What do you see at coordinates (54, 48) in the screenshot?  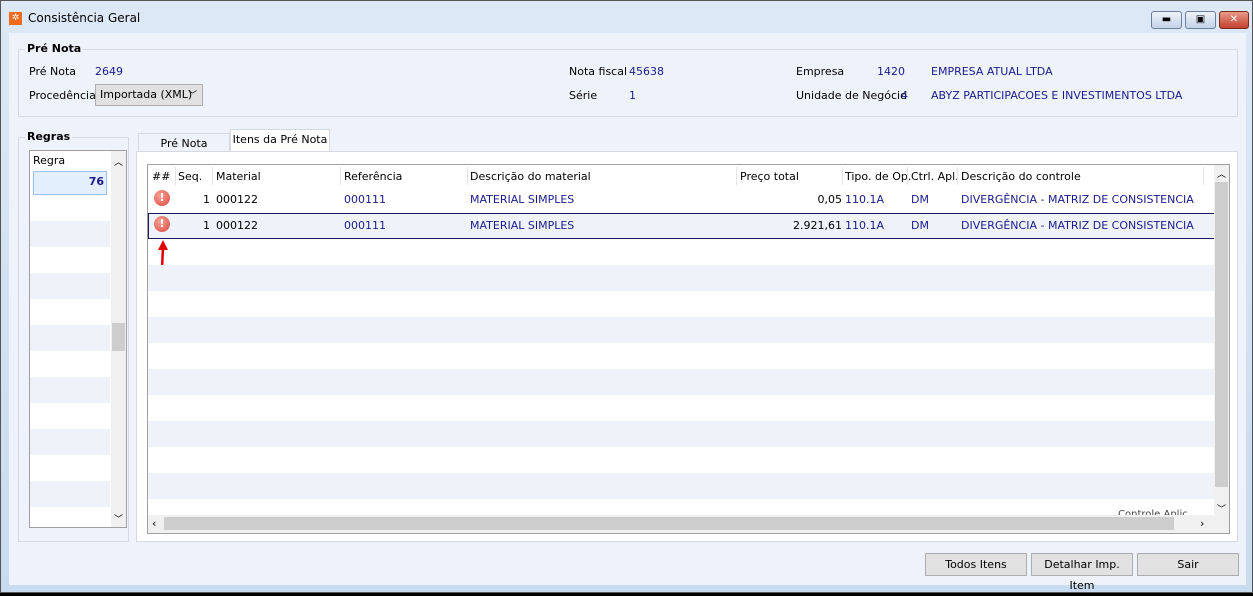 I see `pre-nota-group-title: Pré Nota` at bounding box center [54, 48].